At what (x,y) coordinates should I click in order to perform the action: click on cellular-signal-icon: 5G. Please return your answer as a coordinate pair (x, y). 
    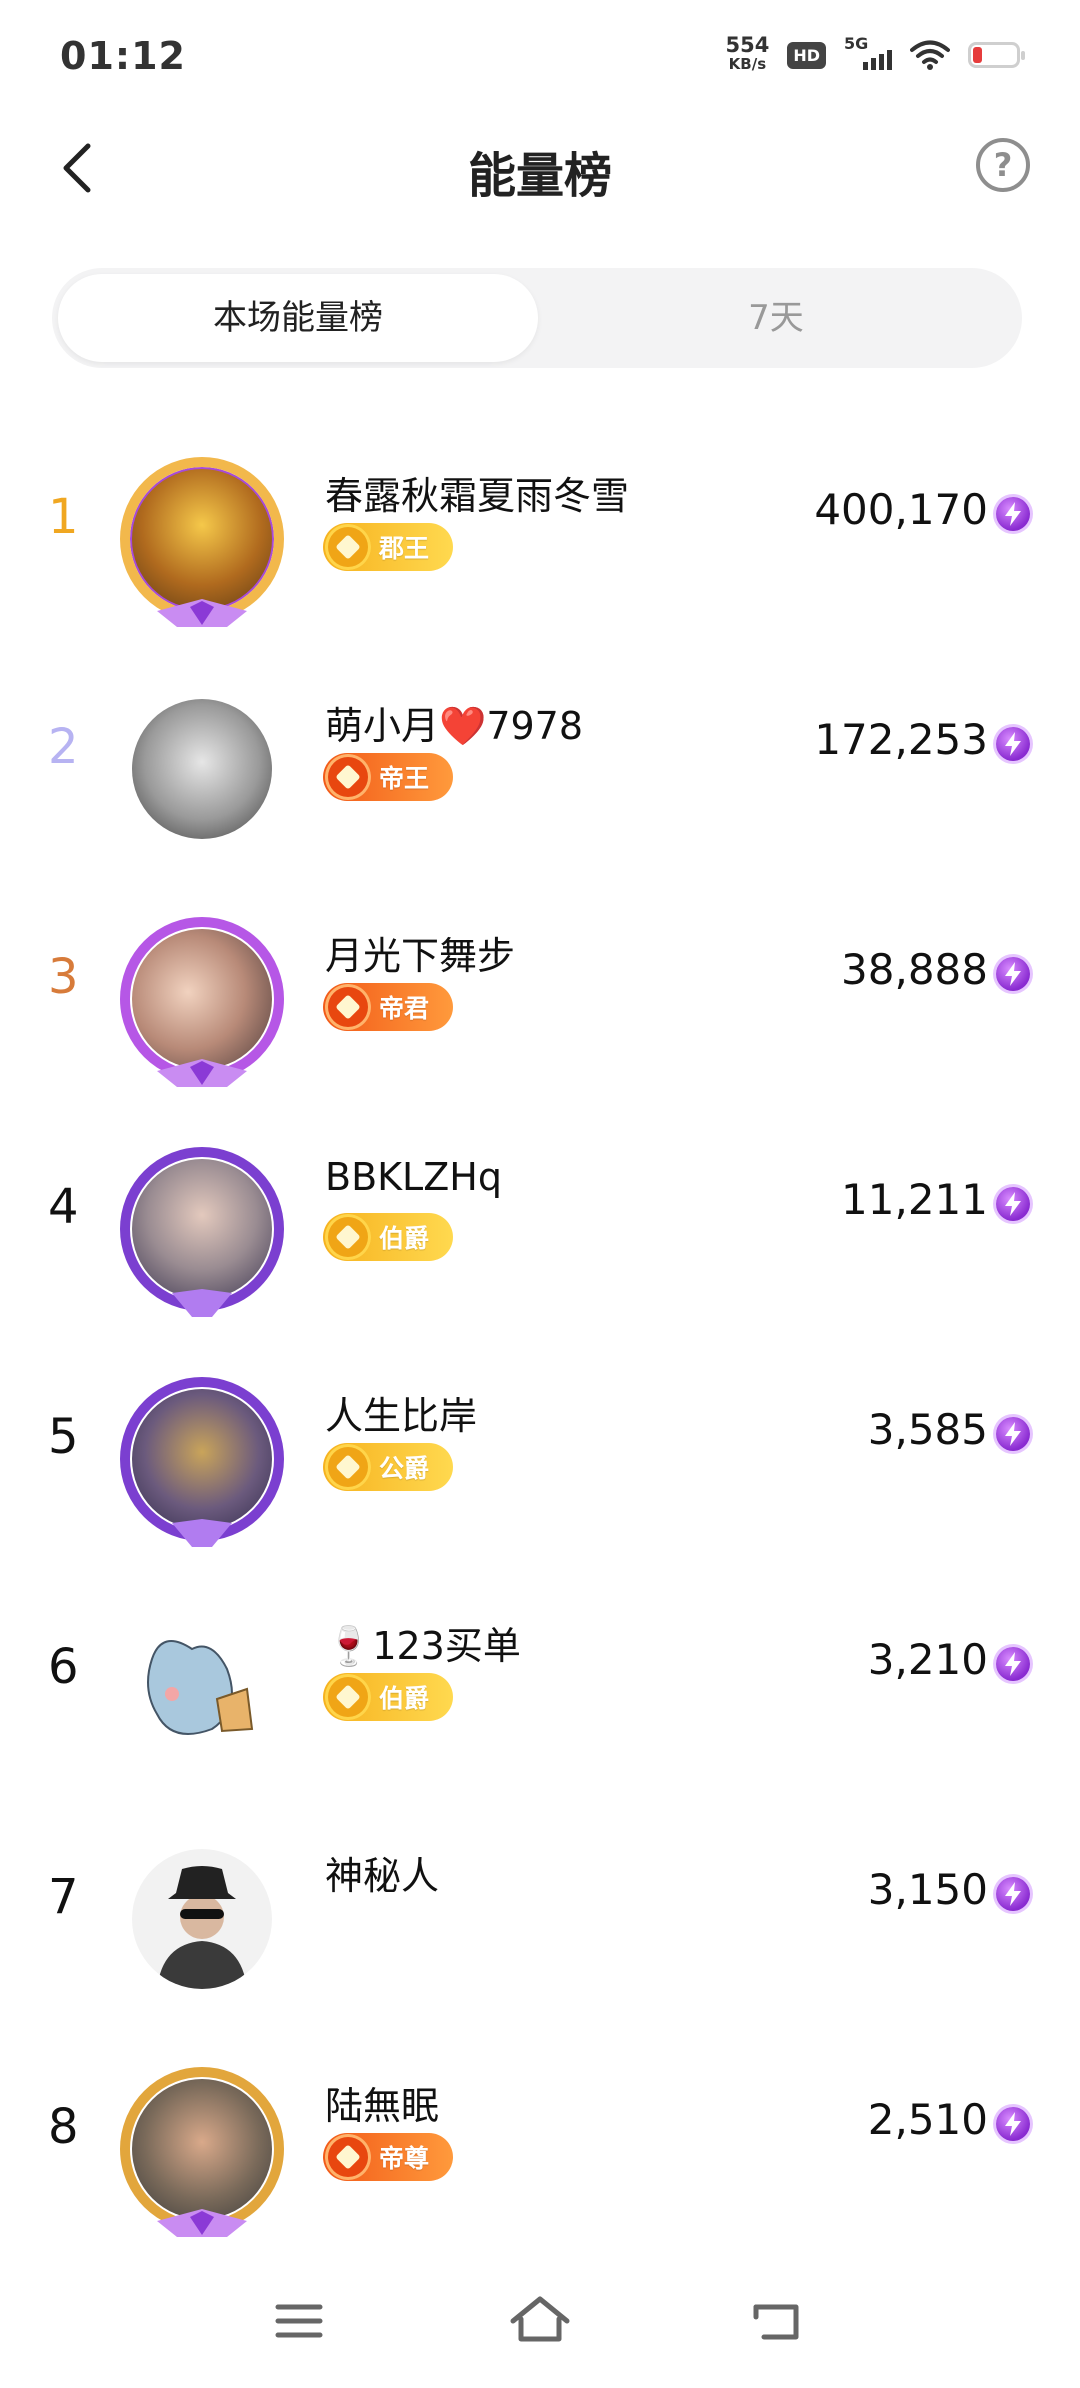
    Looking at the image, I should click on (868, 54).